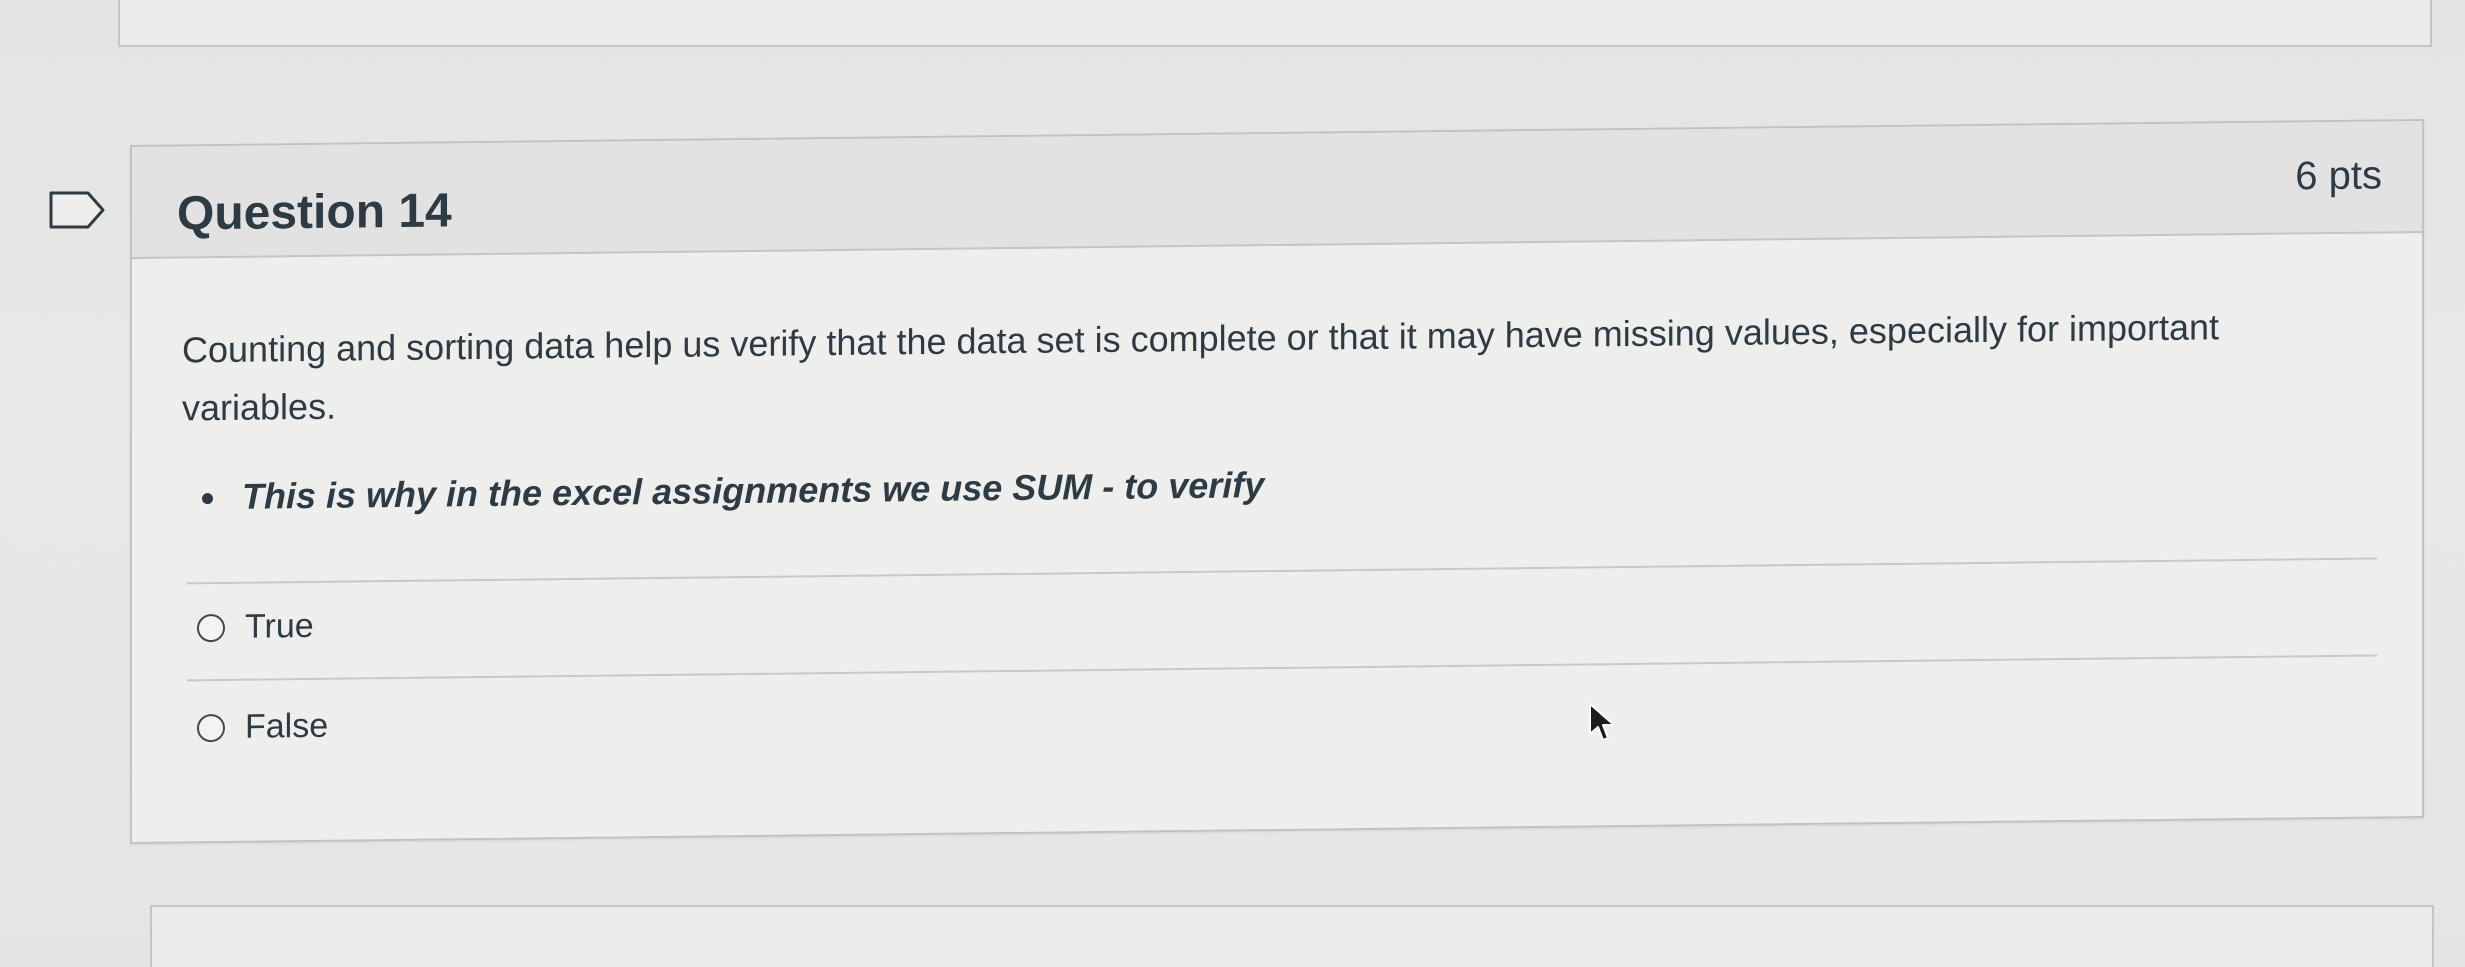 The height and width of the screenshot is (967, 2465). I want to click on answers-divider-middle, so click(1282, 668).